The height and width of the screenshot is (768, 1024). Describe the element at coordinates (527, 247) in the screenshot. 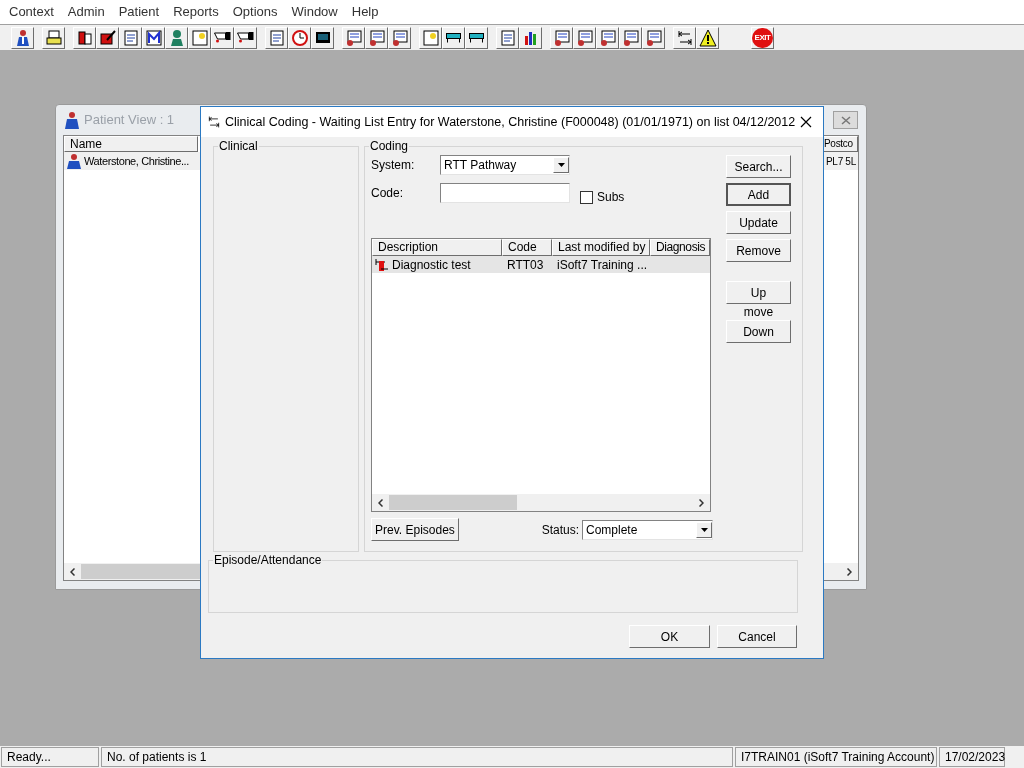

I see `column-header: Code` at that location.